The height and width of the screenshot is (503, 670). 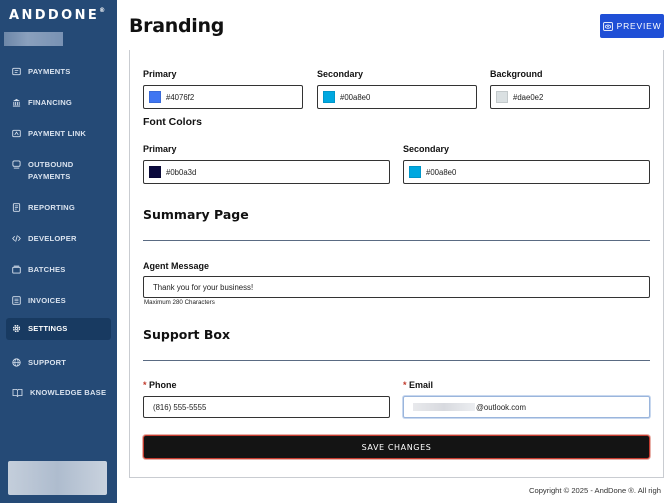 What do you see at coordinates (266, 407) in the screenshot?
I see `phone-input: (816) 555-5555` at bounding box center [266, 407].